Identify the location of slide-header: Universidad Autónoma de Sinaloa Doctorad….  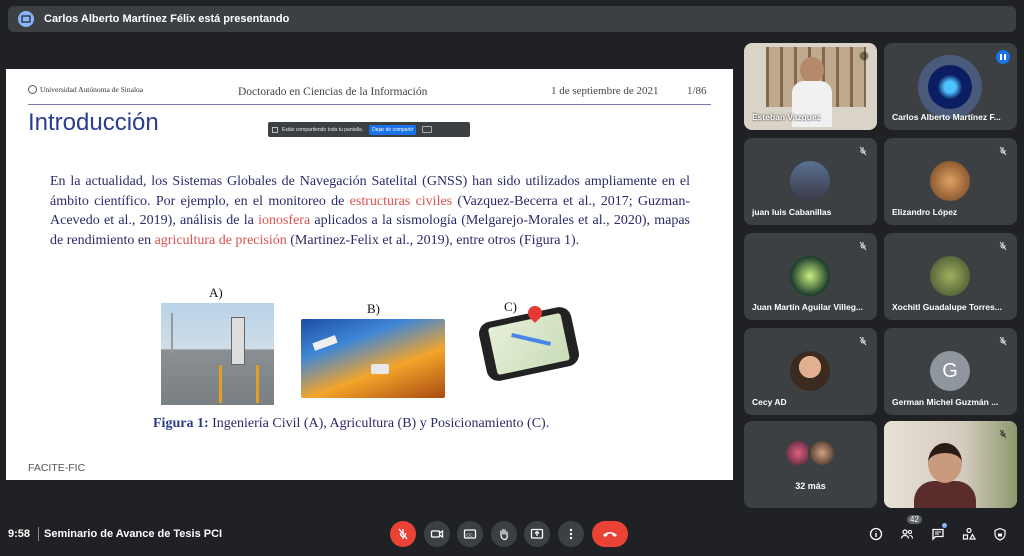
(369, 89).